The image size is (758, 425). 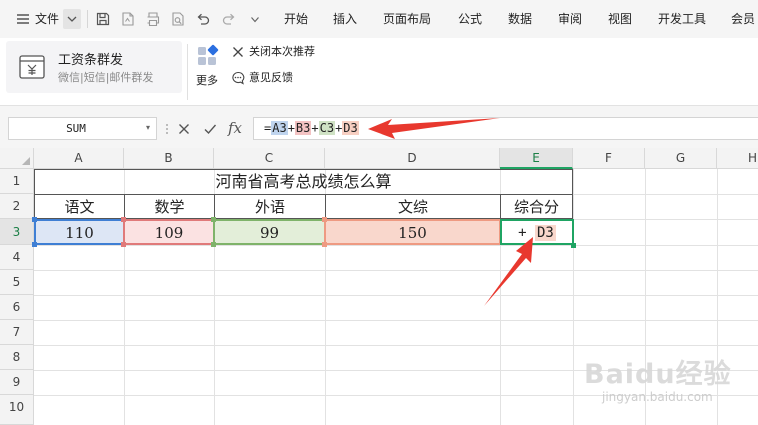 I want to click on tab-review: 审阅, so click(x=570, y=19).